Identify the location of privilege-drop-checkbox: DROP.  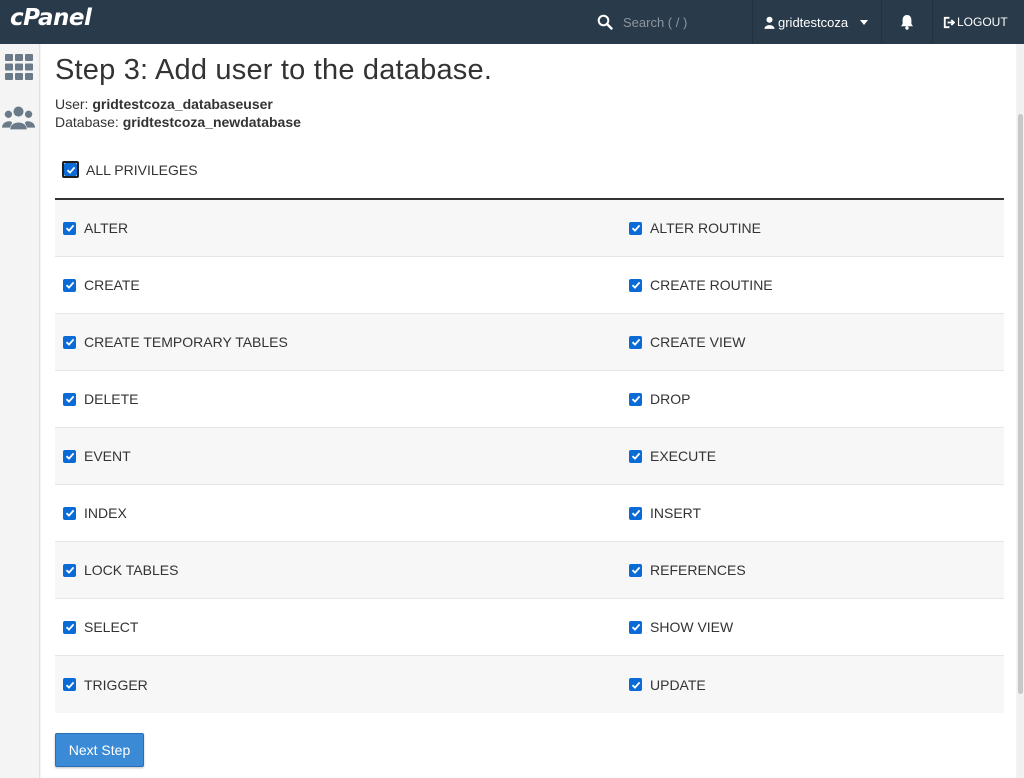
(812, 399).